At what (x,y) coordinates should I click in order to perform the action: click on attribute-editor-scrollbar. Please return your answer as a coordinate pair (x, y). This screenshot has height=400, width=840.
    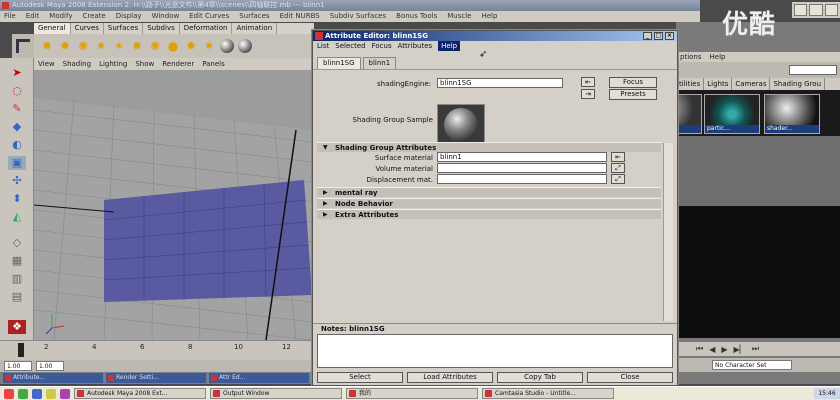
    Looking at the image, I should click on (668, 232).